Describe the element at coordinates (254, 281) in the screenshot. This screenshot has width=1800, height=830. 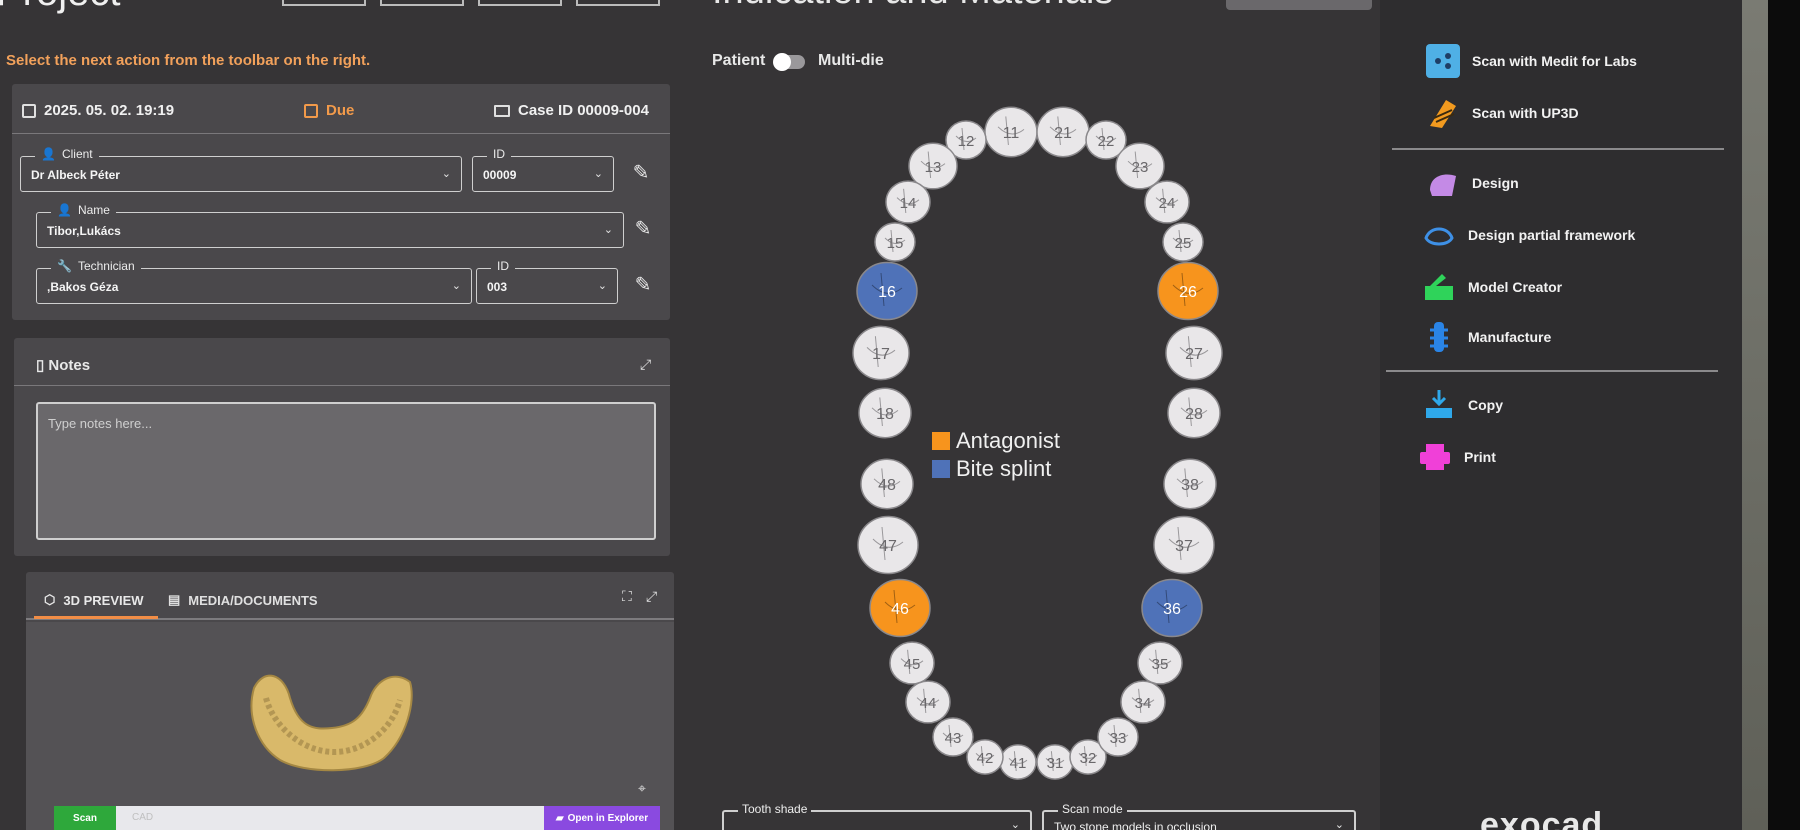
I see `technician-select: 🔧 Technician ,Bakos Géza ⌄` at that location.